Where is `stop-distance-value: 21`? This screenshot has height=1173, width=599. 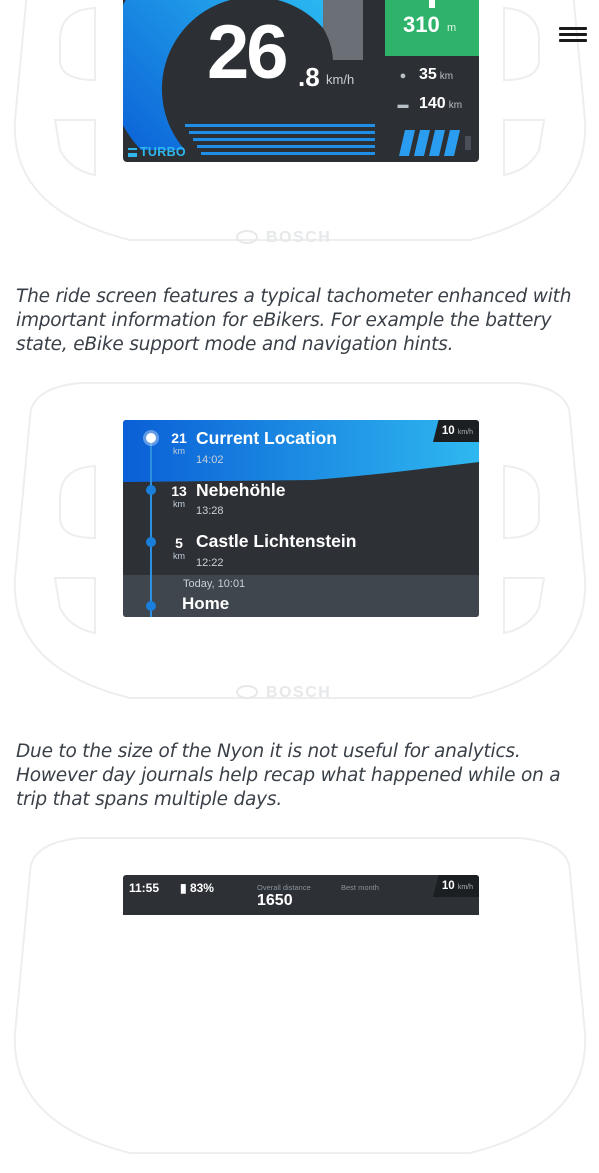 stop-distance-value: 21 is located at coordinates (179, 438).